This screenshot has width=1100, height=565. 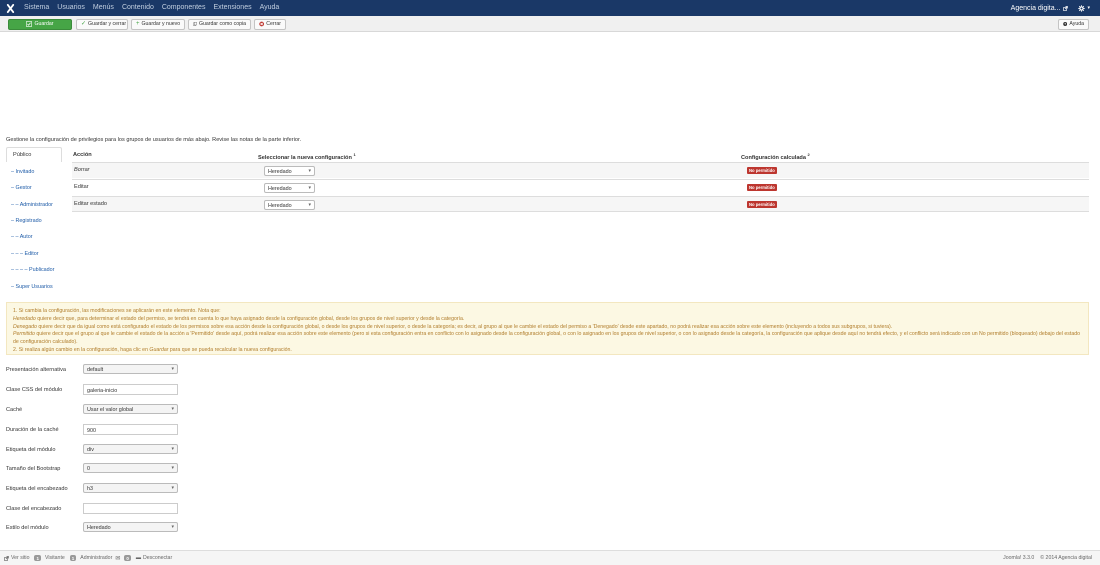 What do you see at coordinates (32, 205) in the screenshot?
I see `group-tab-administrador: – – Administrador` at bounding box center [32, 205].